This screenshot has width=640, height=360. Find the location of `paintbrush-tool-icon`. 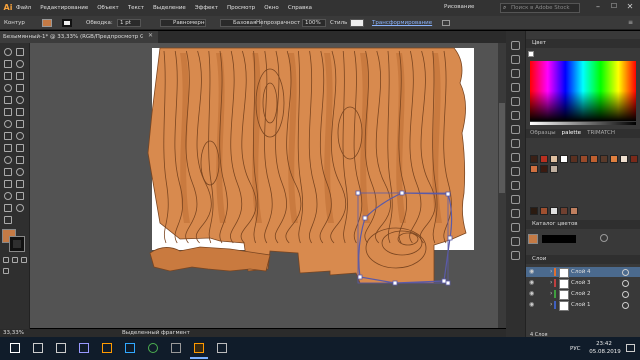

paintbrush-tool-icon is located at coordinates (20, 100).